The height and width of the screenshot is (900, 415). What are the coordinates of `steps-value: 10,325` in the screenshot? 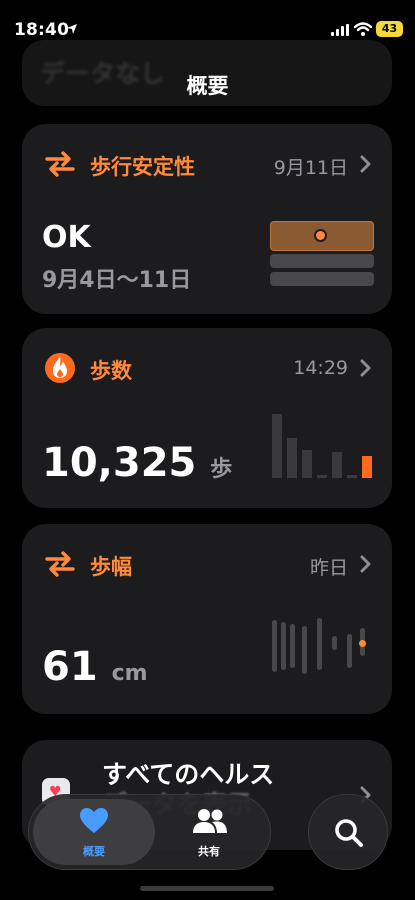 It's located at (119, 463).